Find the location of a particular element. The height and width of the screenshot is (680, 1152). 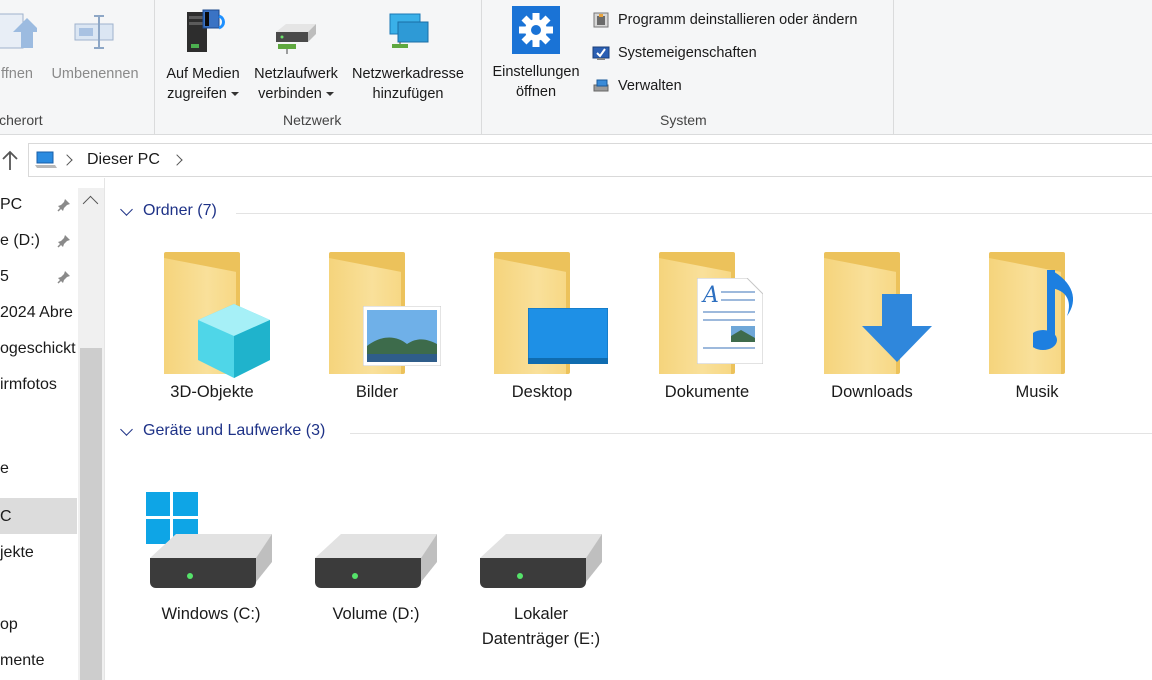

open-settings-button: Einstellungen öffnen is located at coordinates (536, 54).